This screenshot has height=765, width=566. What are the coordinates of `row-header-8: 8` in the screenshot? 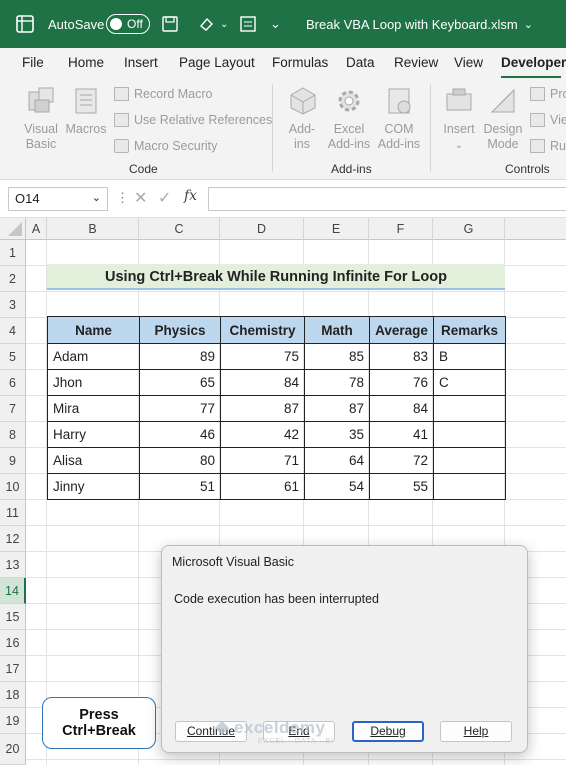 It's located at (13, 435).